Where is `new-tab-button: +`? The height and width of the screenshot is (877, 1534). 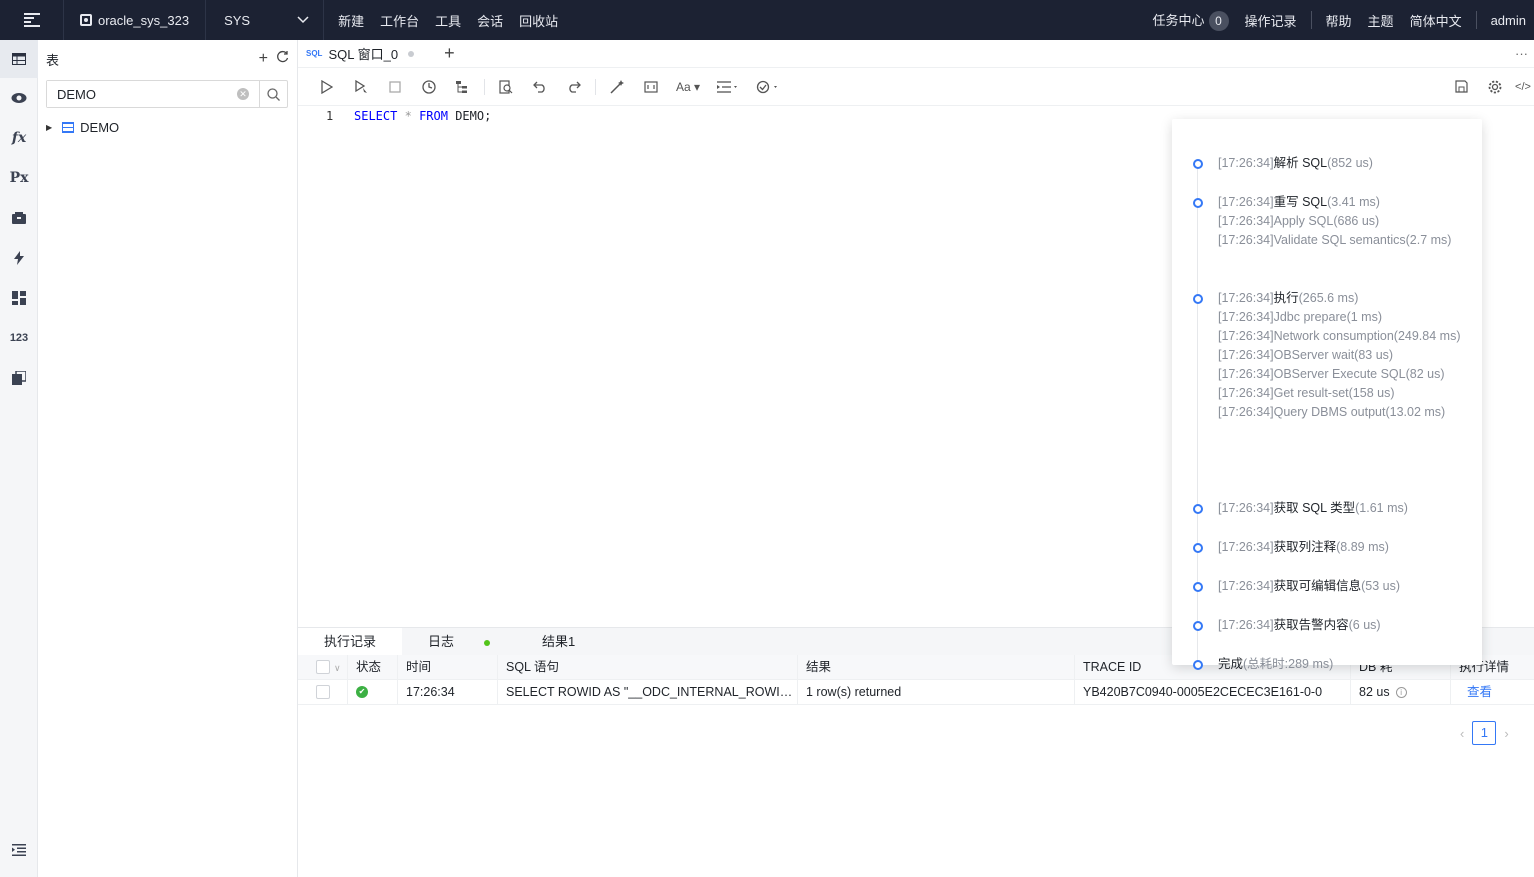 new-tab-button: + is located at coordinates (449, 53).